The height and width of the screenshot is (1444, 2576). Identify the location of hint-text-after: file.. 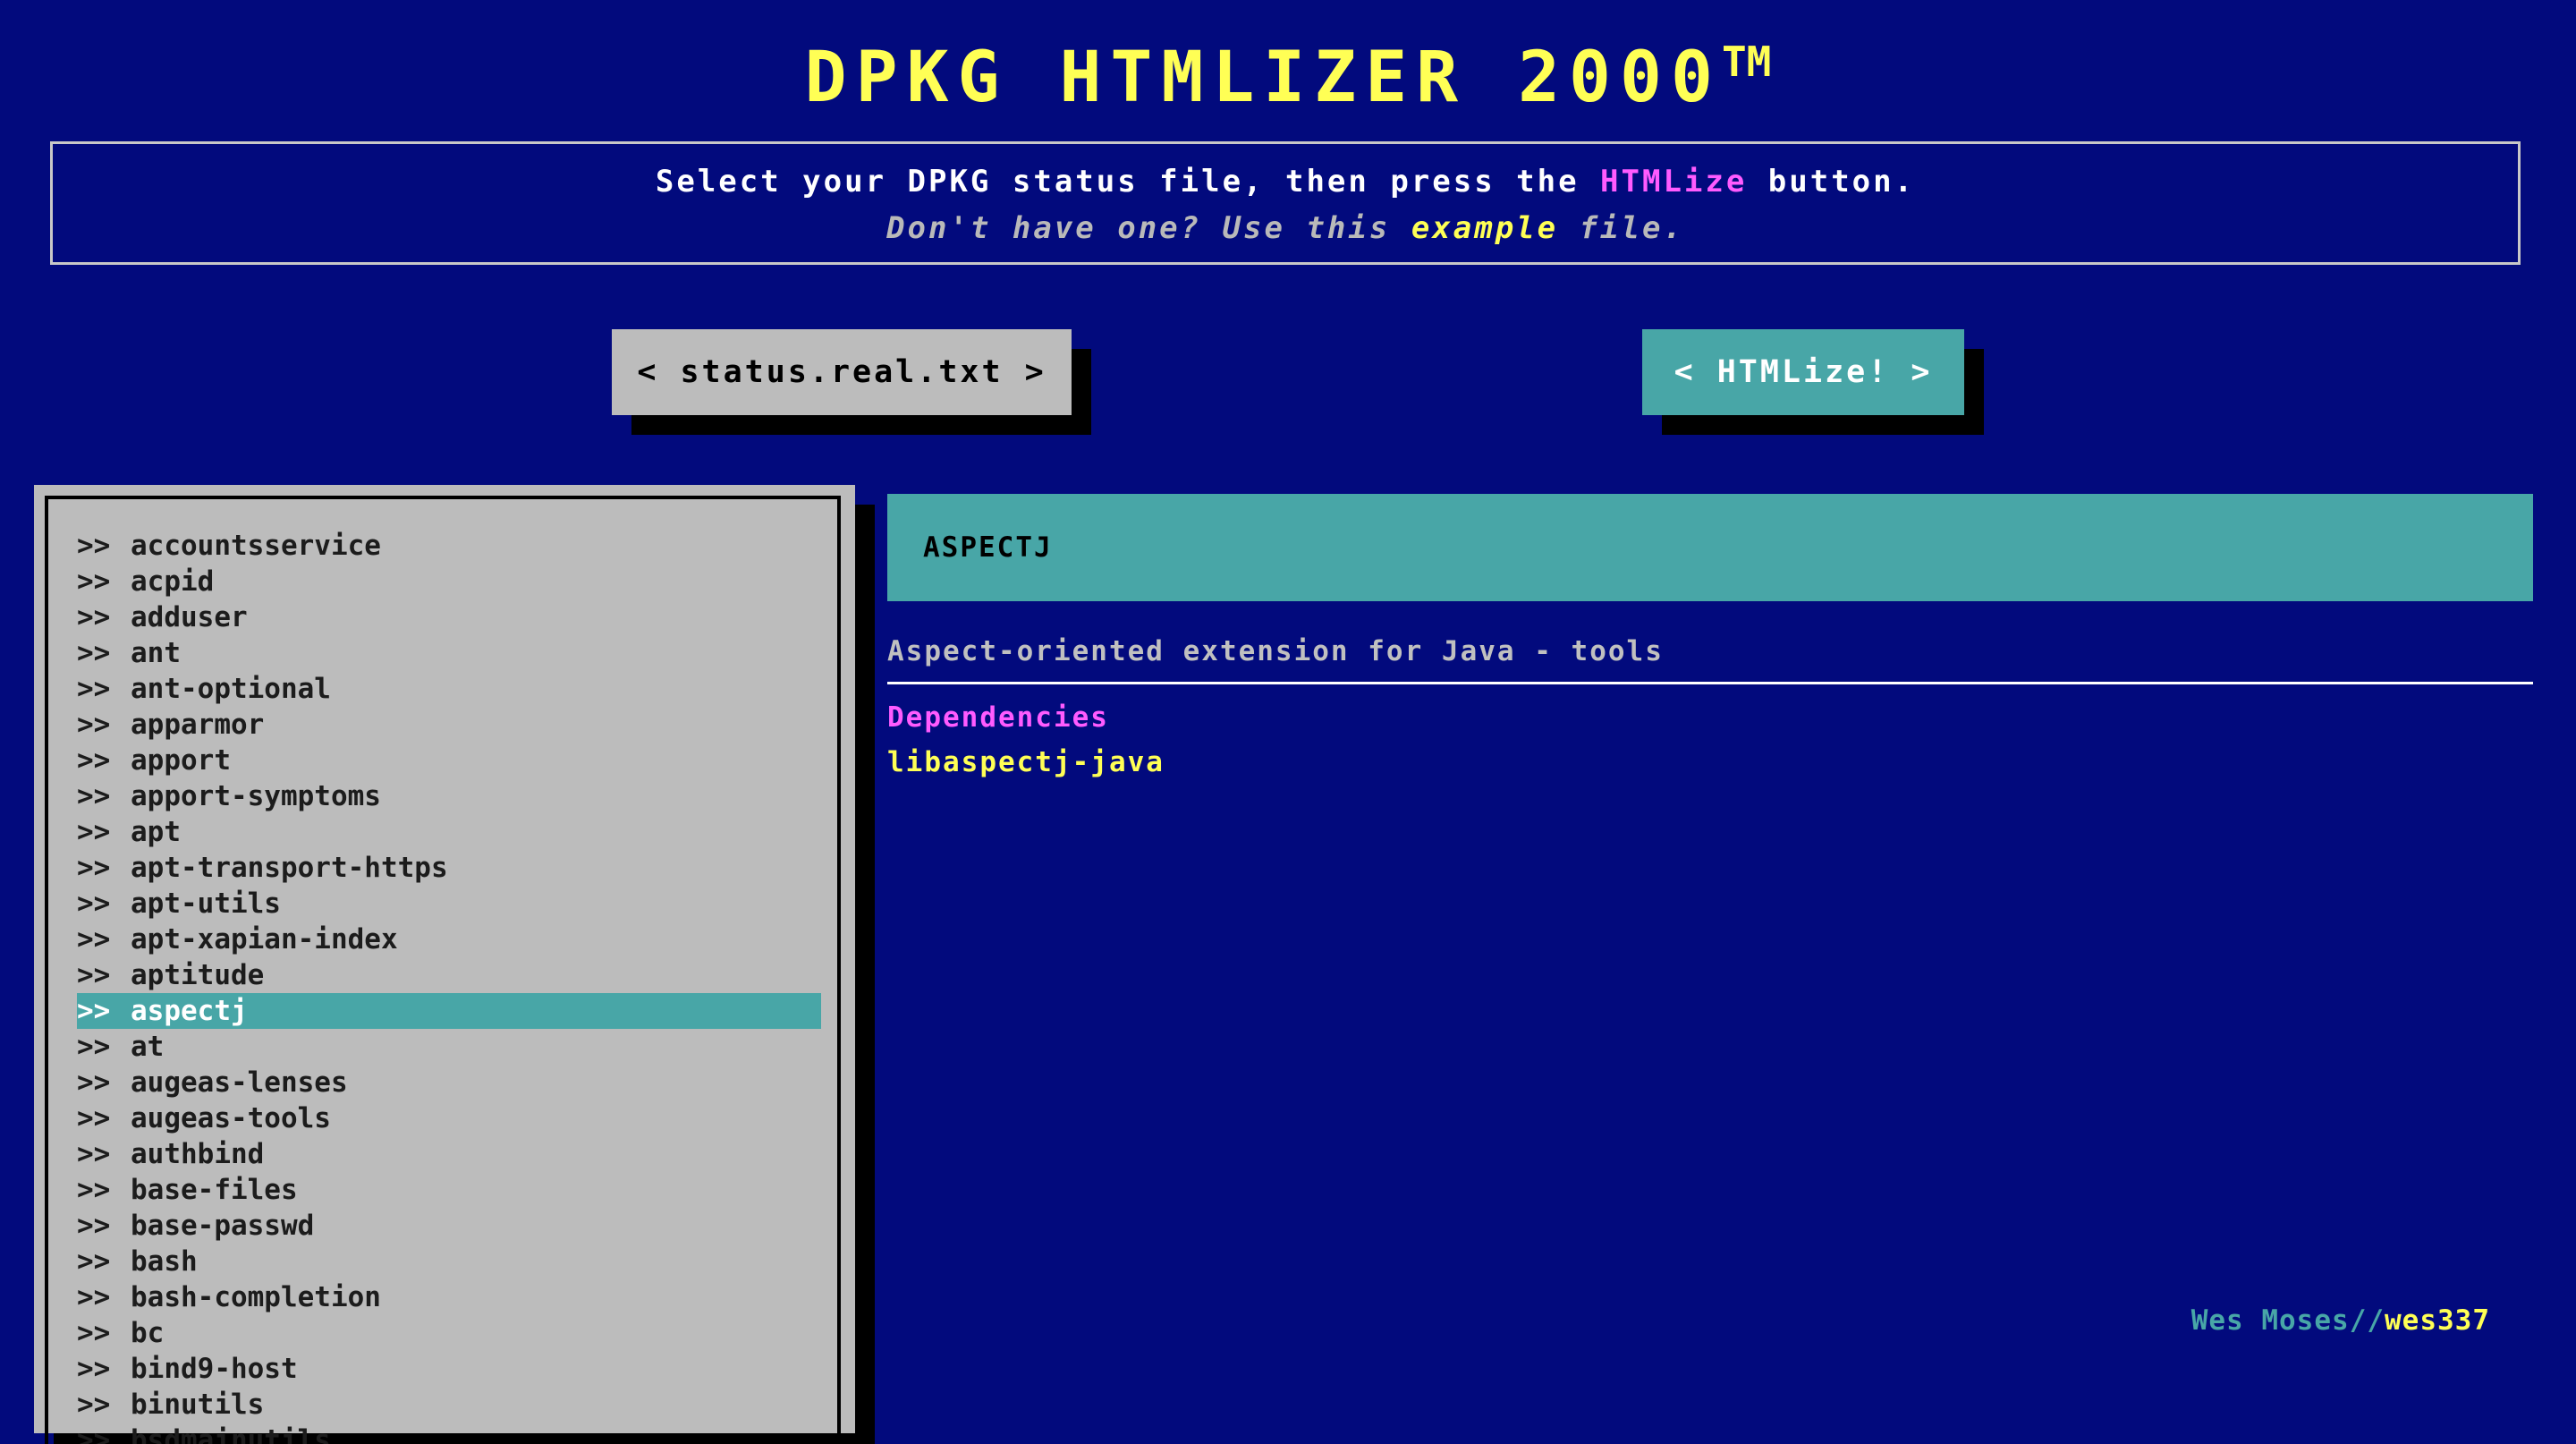
(1621, 228).